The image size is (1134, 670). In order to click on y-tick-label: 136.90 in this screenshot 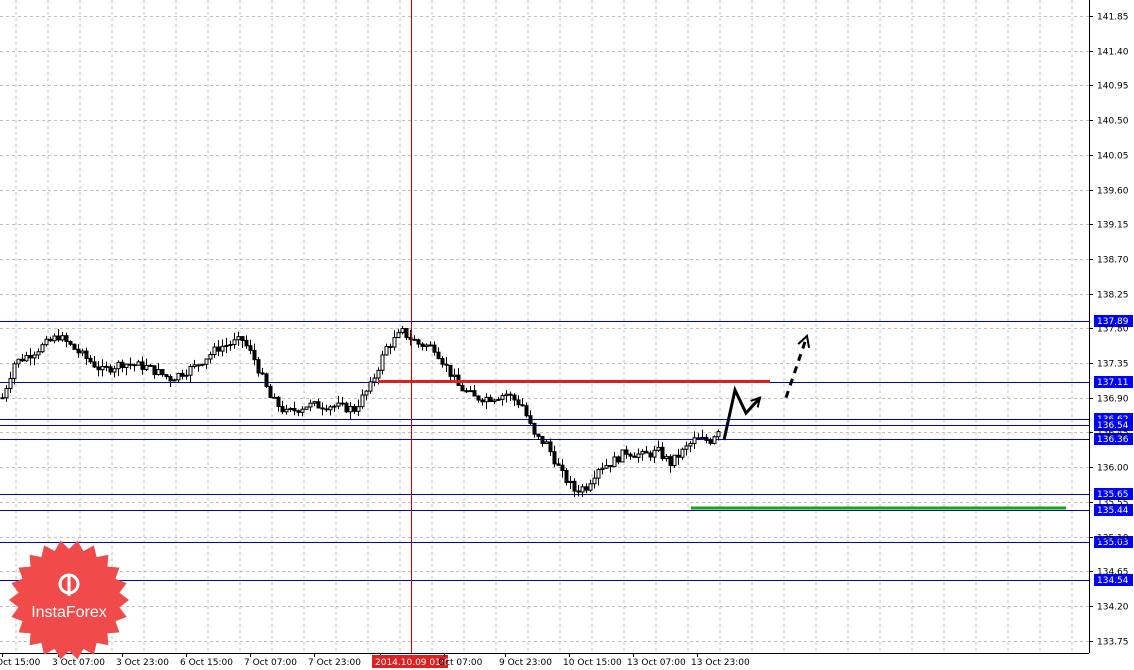, I will do `click(1113, 400)`.